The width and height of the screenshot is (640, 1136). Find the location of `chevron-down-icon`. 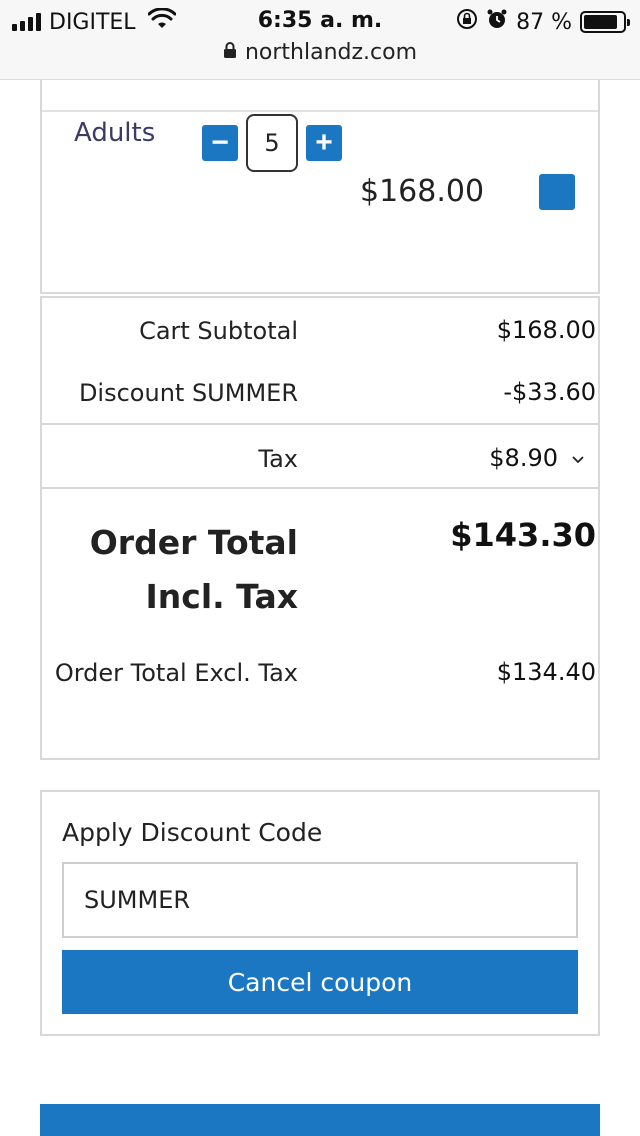

chevron-down-icon is located at coordinates (578, 458).